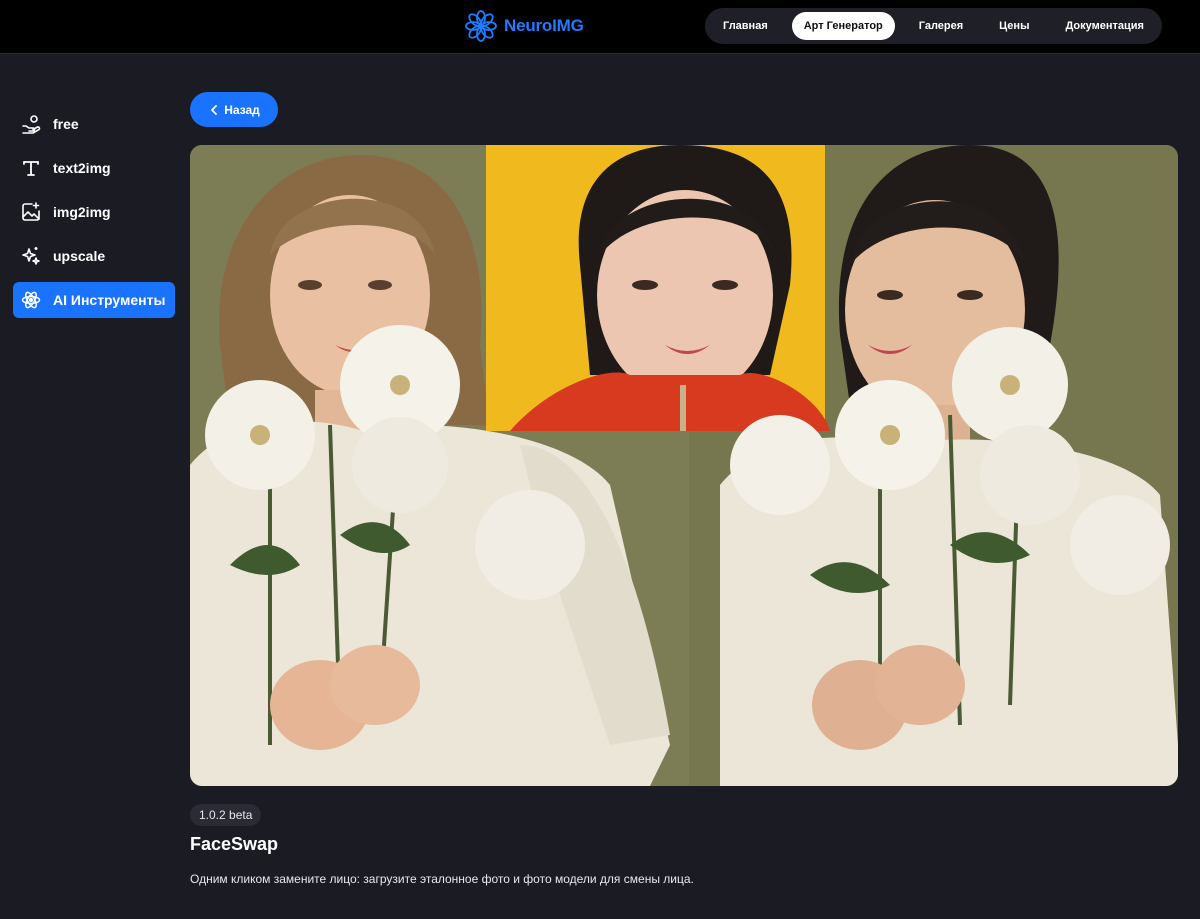 The width and height of the screenshot is (1200, 919). What do you see at coordinates (214, 110) in the screenshot?
I see `chevron-left-icon` at bounding box center [214, 110].